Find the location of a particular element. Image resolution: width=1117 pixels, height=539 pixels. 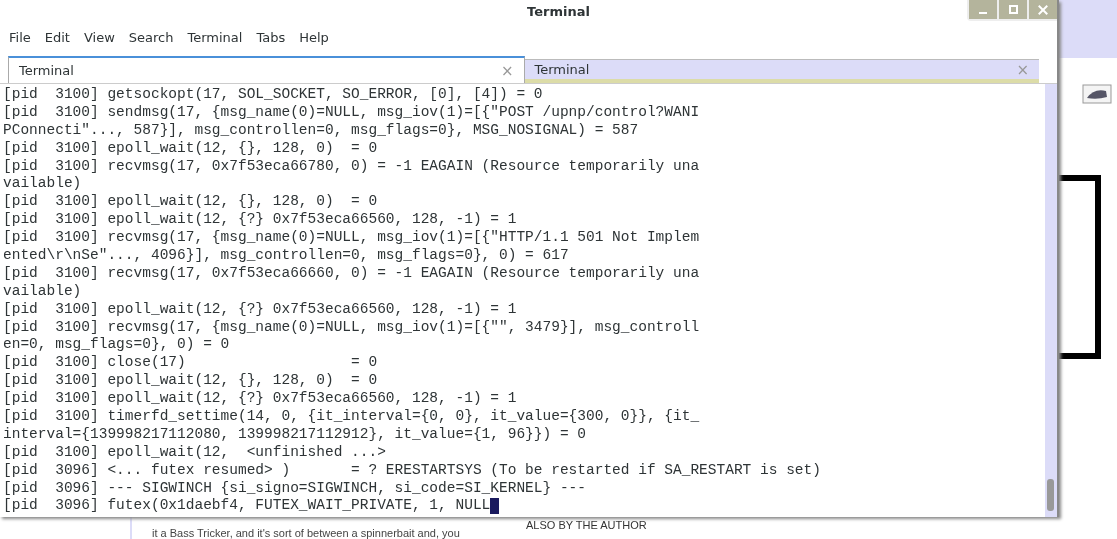

terminal-line: [pid 3096] <... futex resumed> ) = ? ERESTARTSYS (To be restarted if SA_RESTART is set) is located at coordinates (412, 470).